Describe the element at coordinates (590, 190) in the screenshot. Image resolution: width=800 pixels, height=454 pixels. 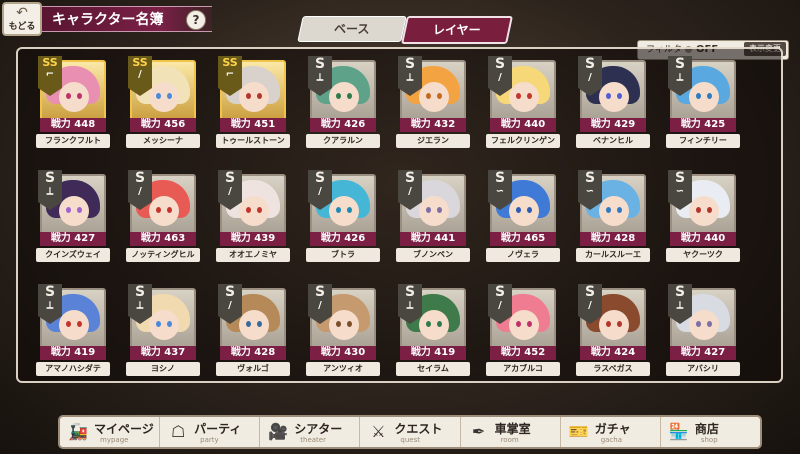
I see `rank-badge: S ∽` at that location.